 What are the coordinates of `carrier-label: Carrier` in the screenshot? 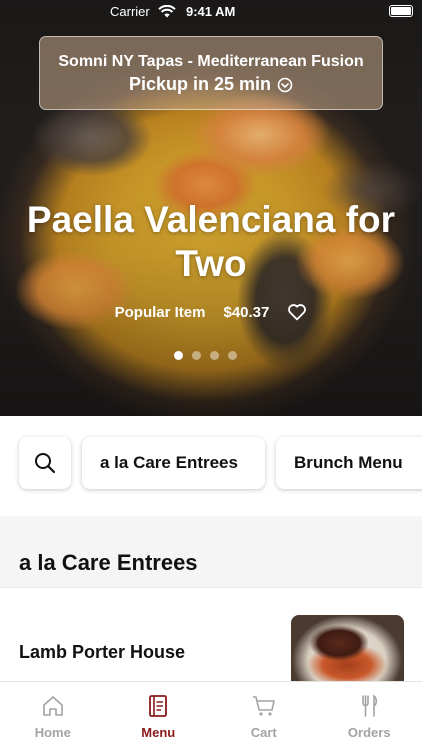 It's located at (130, 11).